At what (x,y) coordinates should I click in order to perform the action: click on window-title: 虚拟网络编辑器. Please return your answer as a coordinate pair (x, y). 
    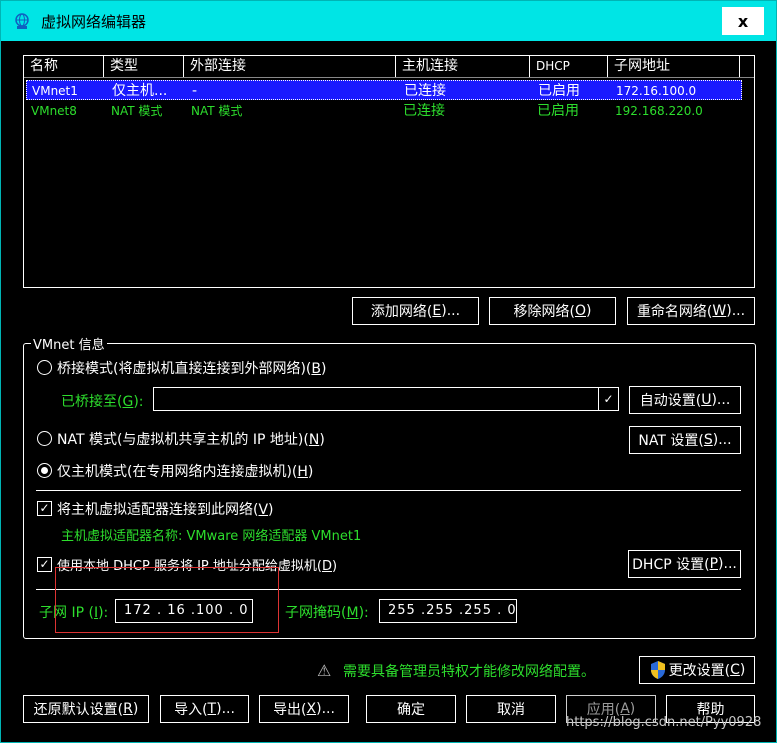
    Looking at the image, I should click on (94, 22).